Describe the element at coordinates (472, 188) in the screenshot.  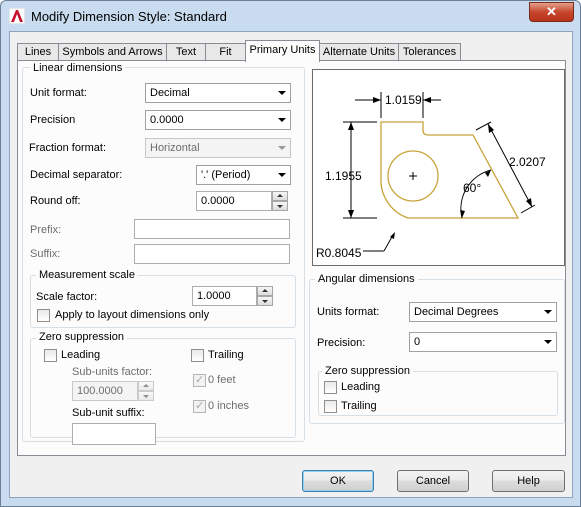
I see `dim-angle-text: 60°` at that location.